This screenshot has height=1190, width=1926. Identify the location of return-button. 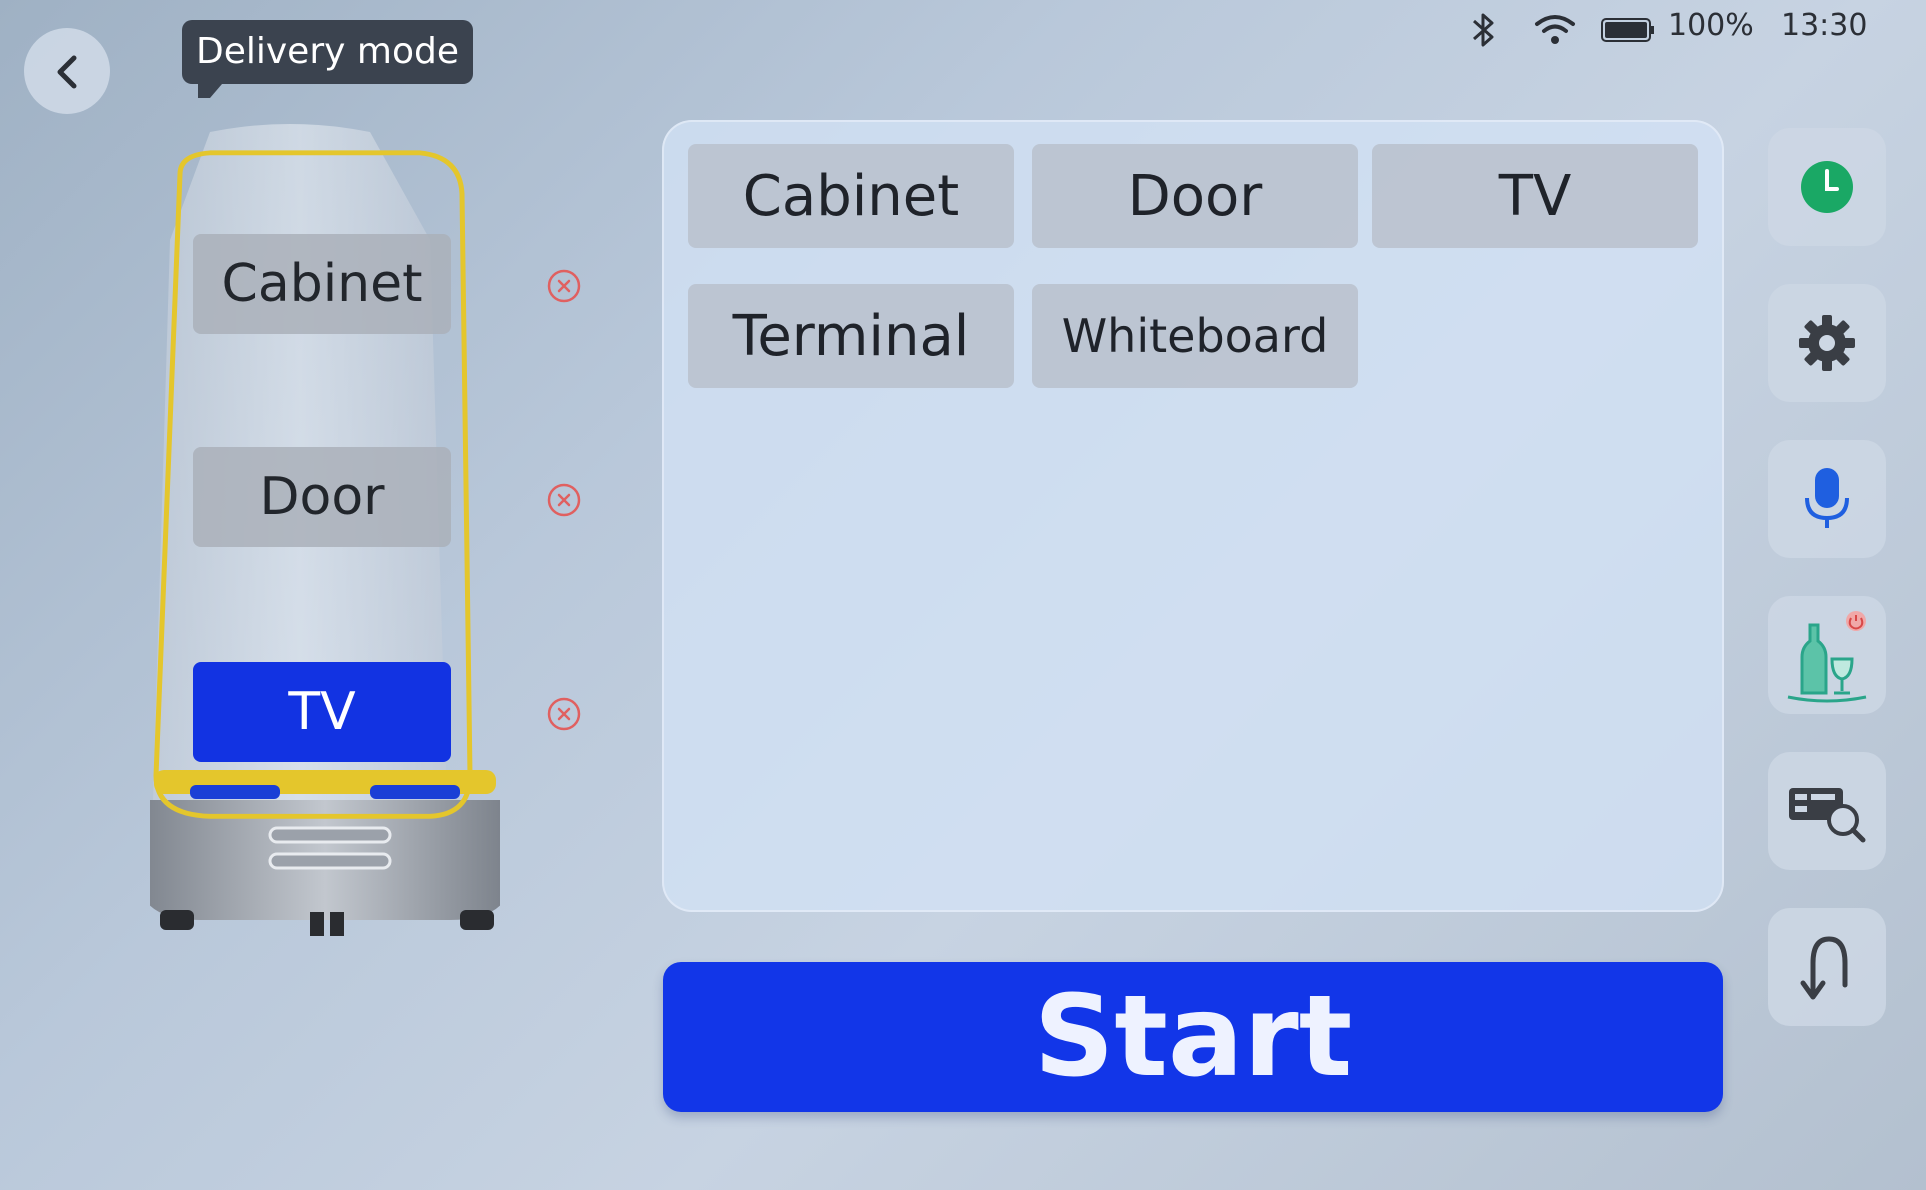
(1827, 967).